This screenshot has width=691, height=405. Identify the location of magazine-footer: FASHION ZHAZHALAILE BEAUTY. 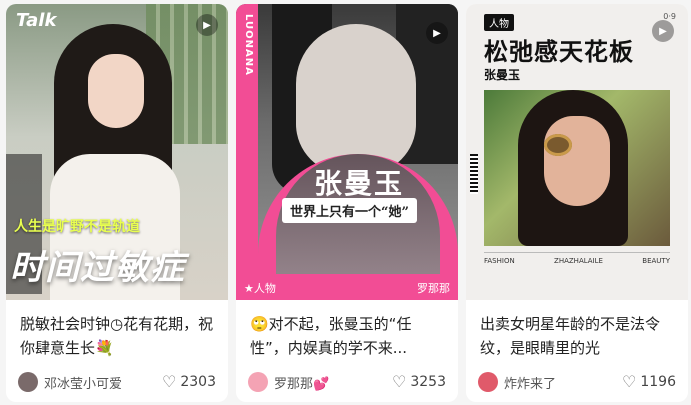
(577, 258).